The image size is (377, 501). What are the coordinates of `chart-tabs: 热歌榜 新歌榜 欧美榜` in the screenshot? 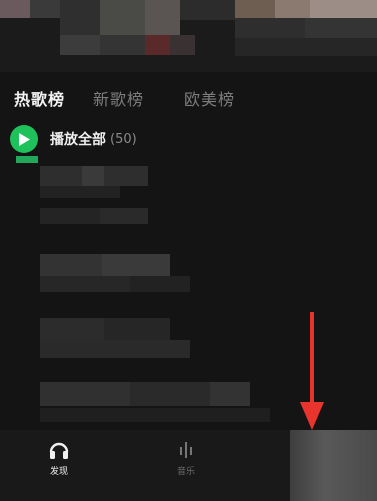 It's located at (188, 98).